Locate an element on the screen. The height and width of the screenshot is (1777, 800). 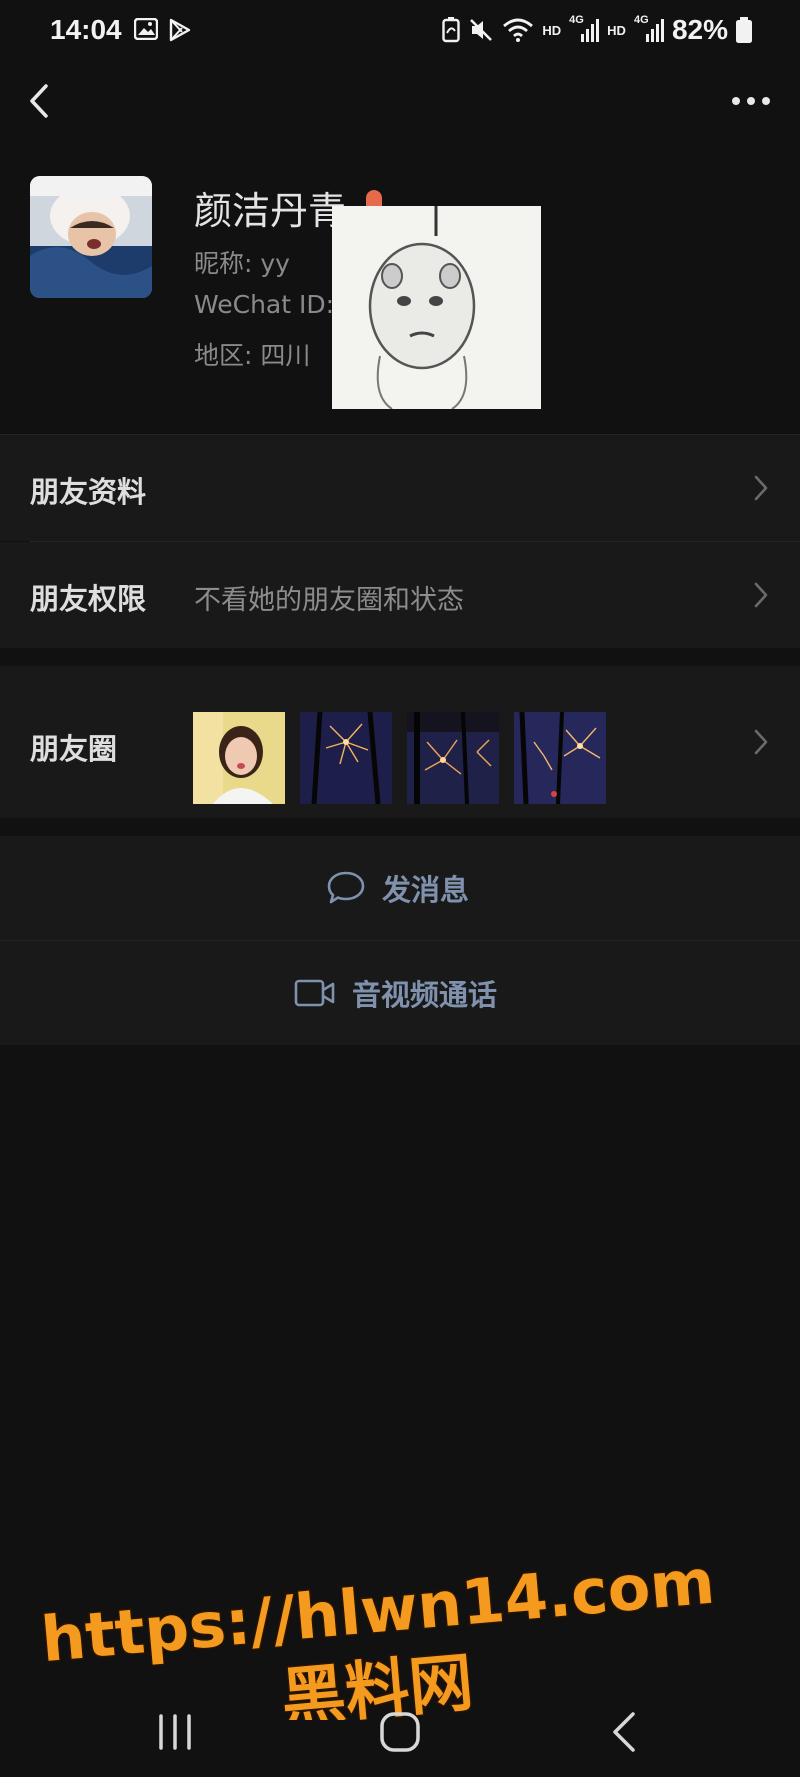
recent-apps-icon is located at coordinates (175, 1732).